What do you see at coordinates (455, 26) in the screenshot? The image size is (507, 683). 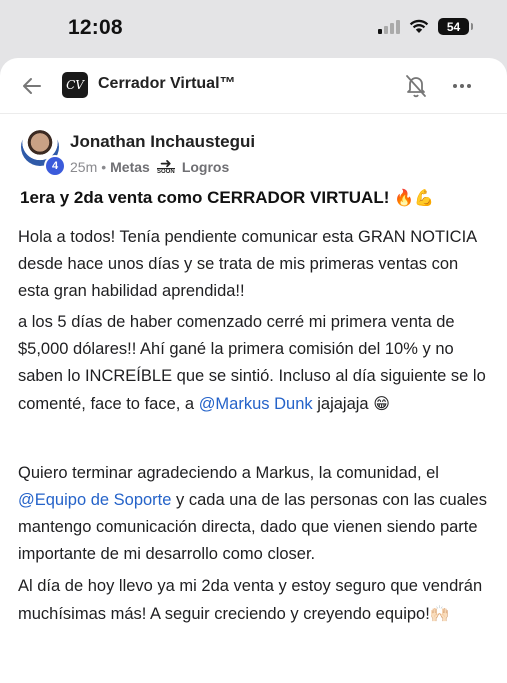 I see `battery-icon: 54` at bounding box center [455, 26].